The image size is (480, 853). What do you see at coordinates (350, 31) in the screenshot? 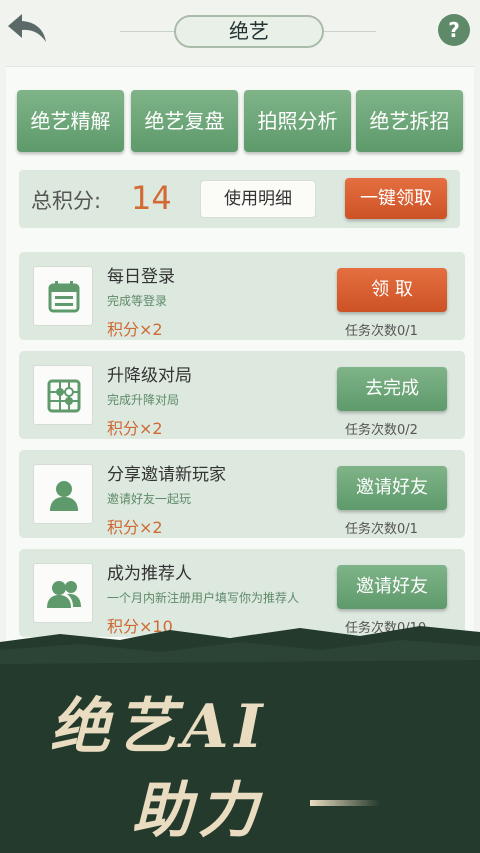
I see `title-divider-right` at bounding box center [350, 31].